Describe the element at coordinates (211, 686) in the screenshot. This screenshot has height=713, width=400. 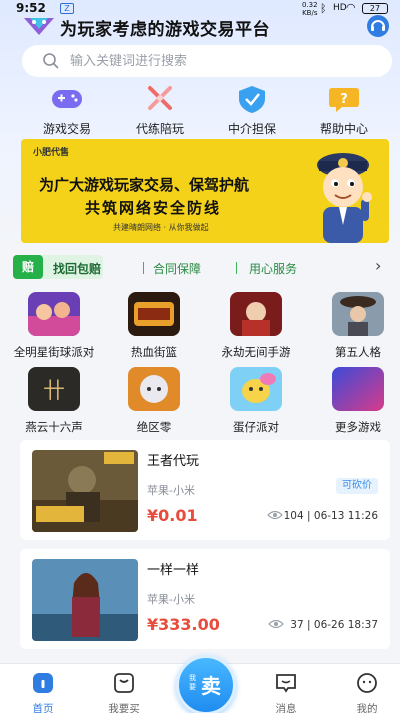
I see `sell-button-label: 卖` at that location.